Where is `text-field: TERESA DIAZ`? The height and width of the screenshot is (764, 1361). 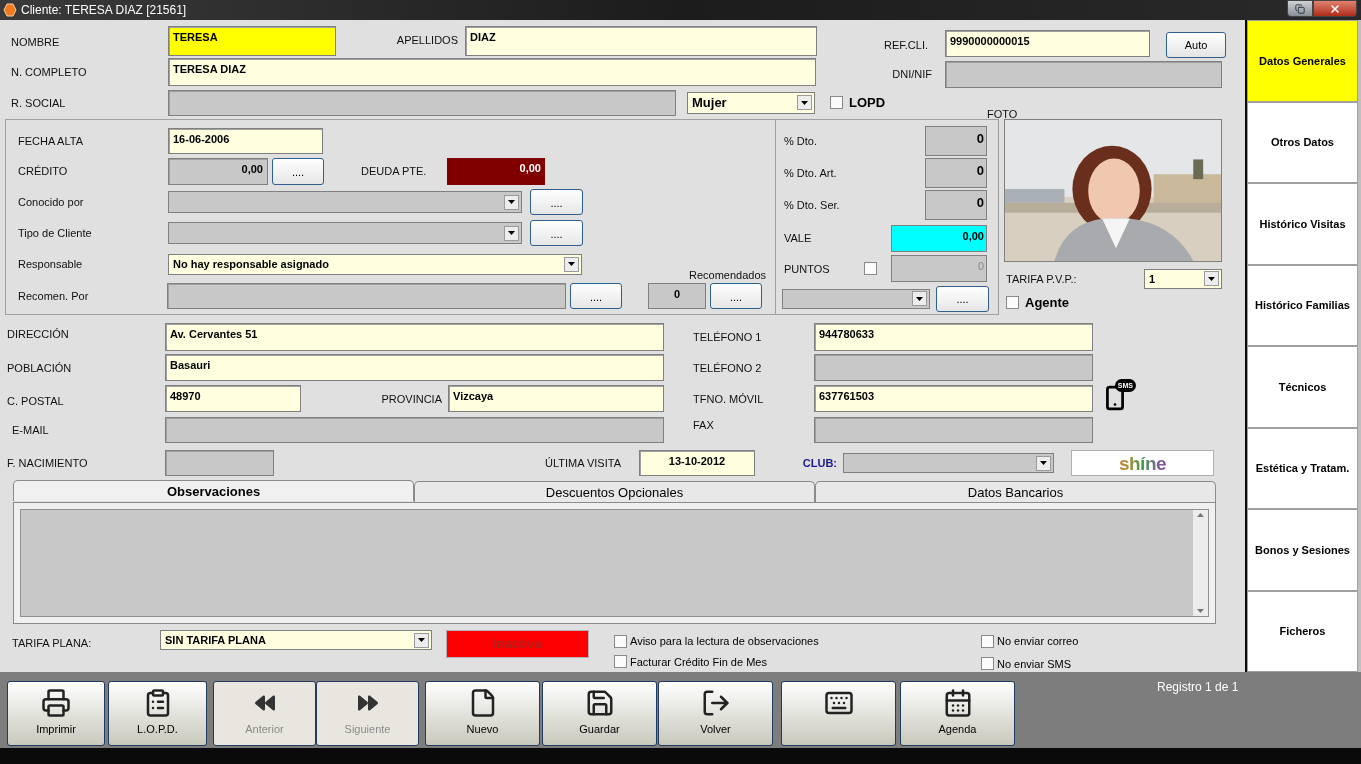 text-field: TERESA DIAZ is located at coordinates (492, 72).